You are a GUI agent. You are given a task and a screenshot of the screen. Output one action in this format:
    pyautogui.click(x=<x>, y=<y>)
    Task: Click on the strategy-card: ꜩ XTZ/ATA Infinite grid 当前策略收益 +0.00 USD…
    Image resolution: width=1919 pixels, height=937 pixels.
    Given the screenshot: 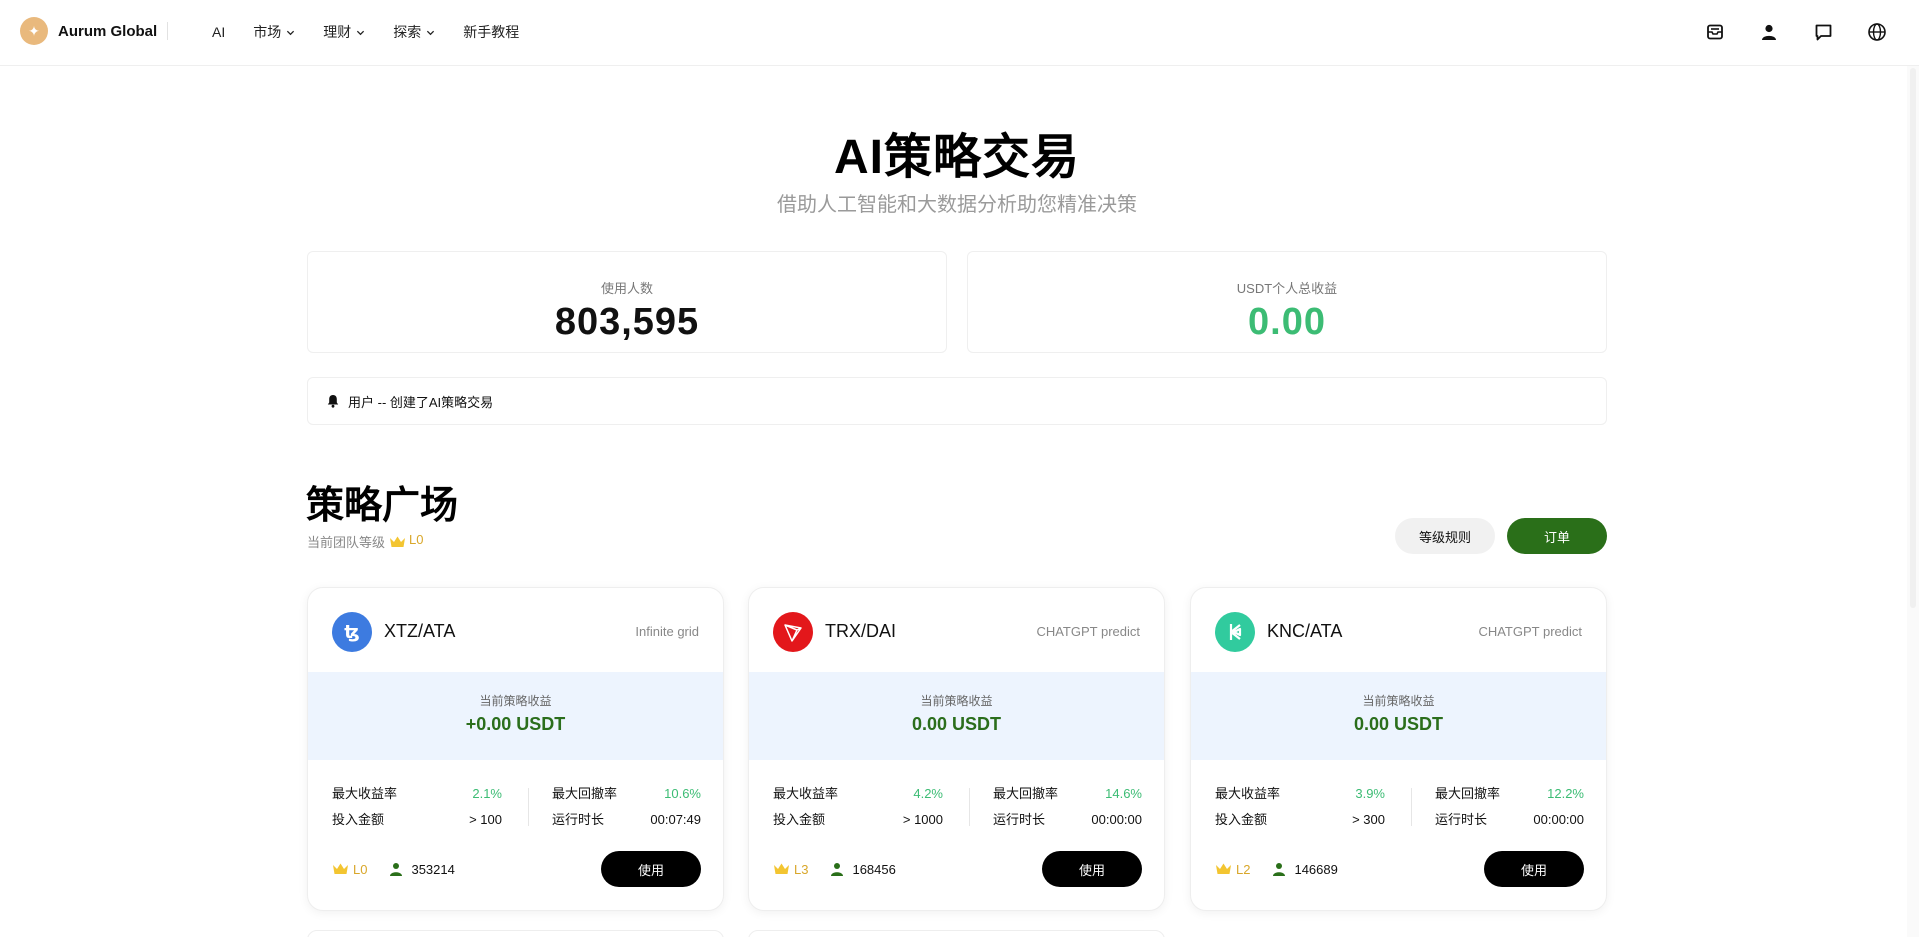 What is the action you would take?
    pyautogui.click(x=515, y=749)
    